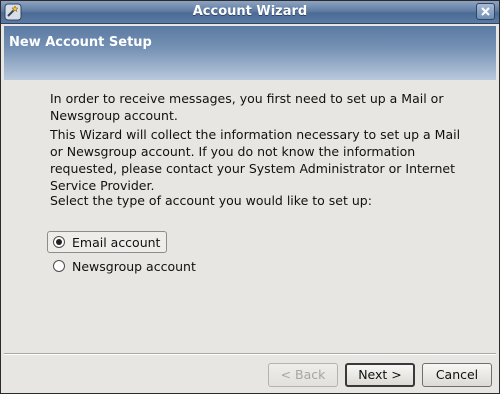  I want to click on page-title: New Account Setup, so click(80, 42).